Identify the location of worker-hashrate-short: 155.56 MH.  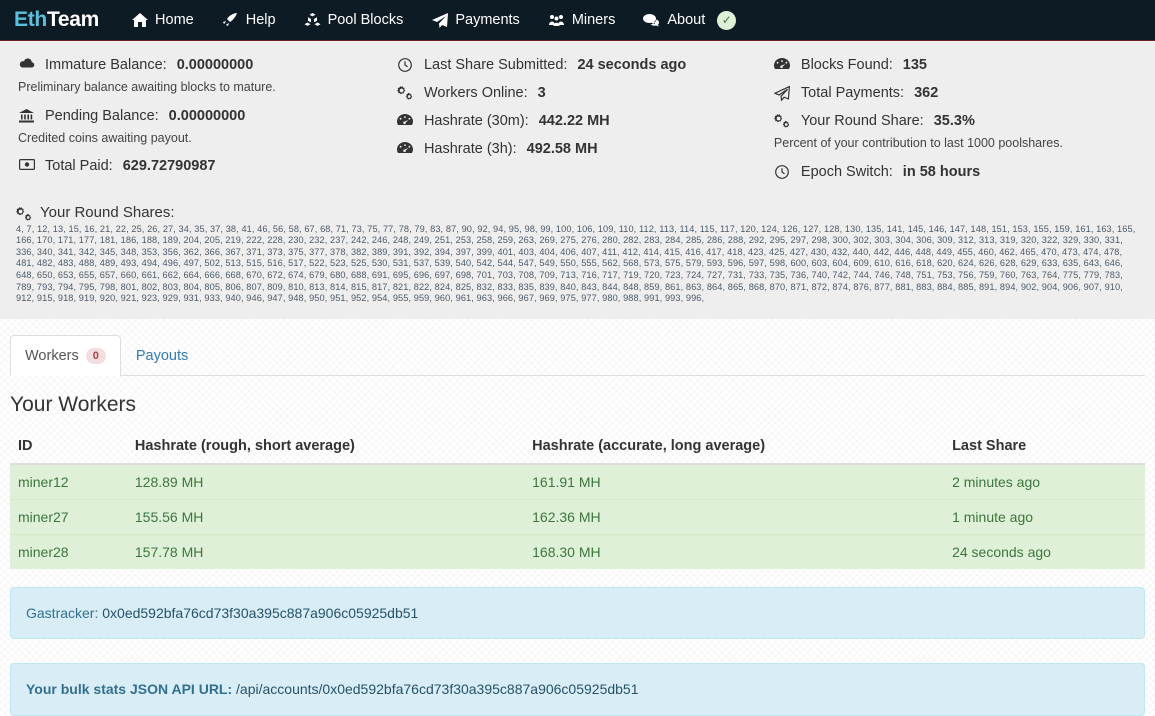
(325, 517).